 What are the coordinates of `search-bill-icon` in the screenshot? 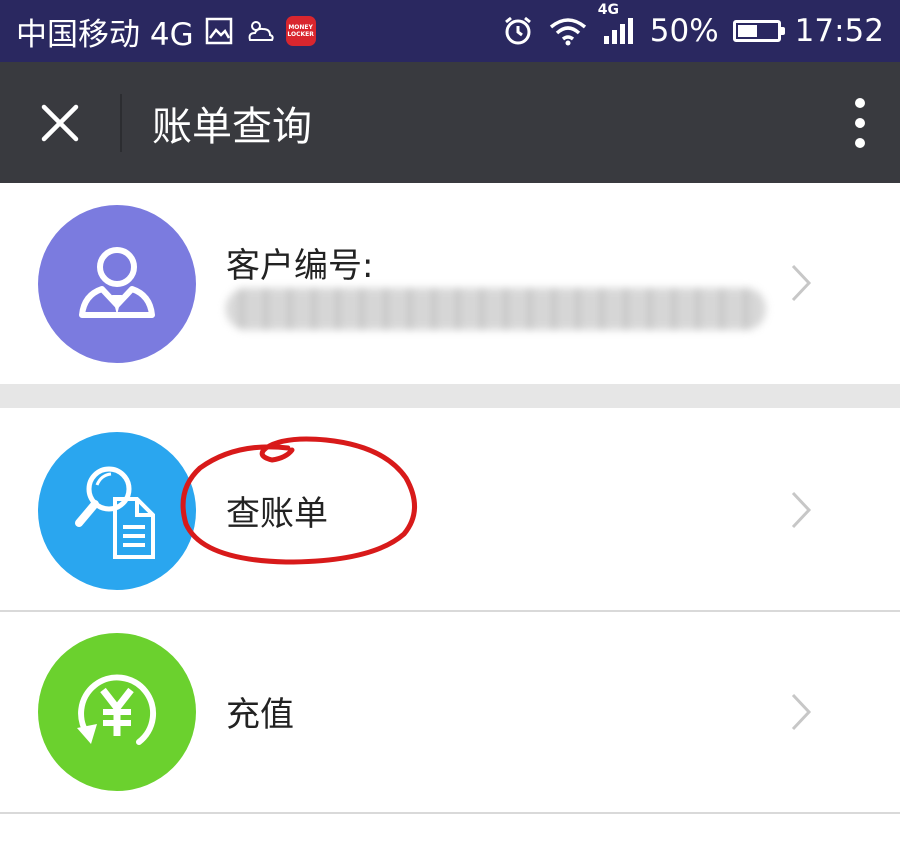 It's located at (115, 512).